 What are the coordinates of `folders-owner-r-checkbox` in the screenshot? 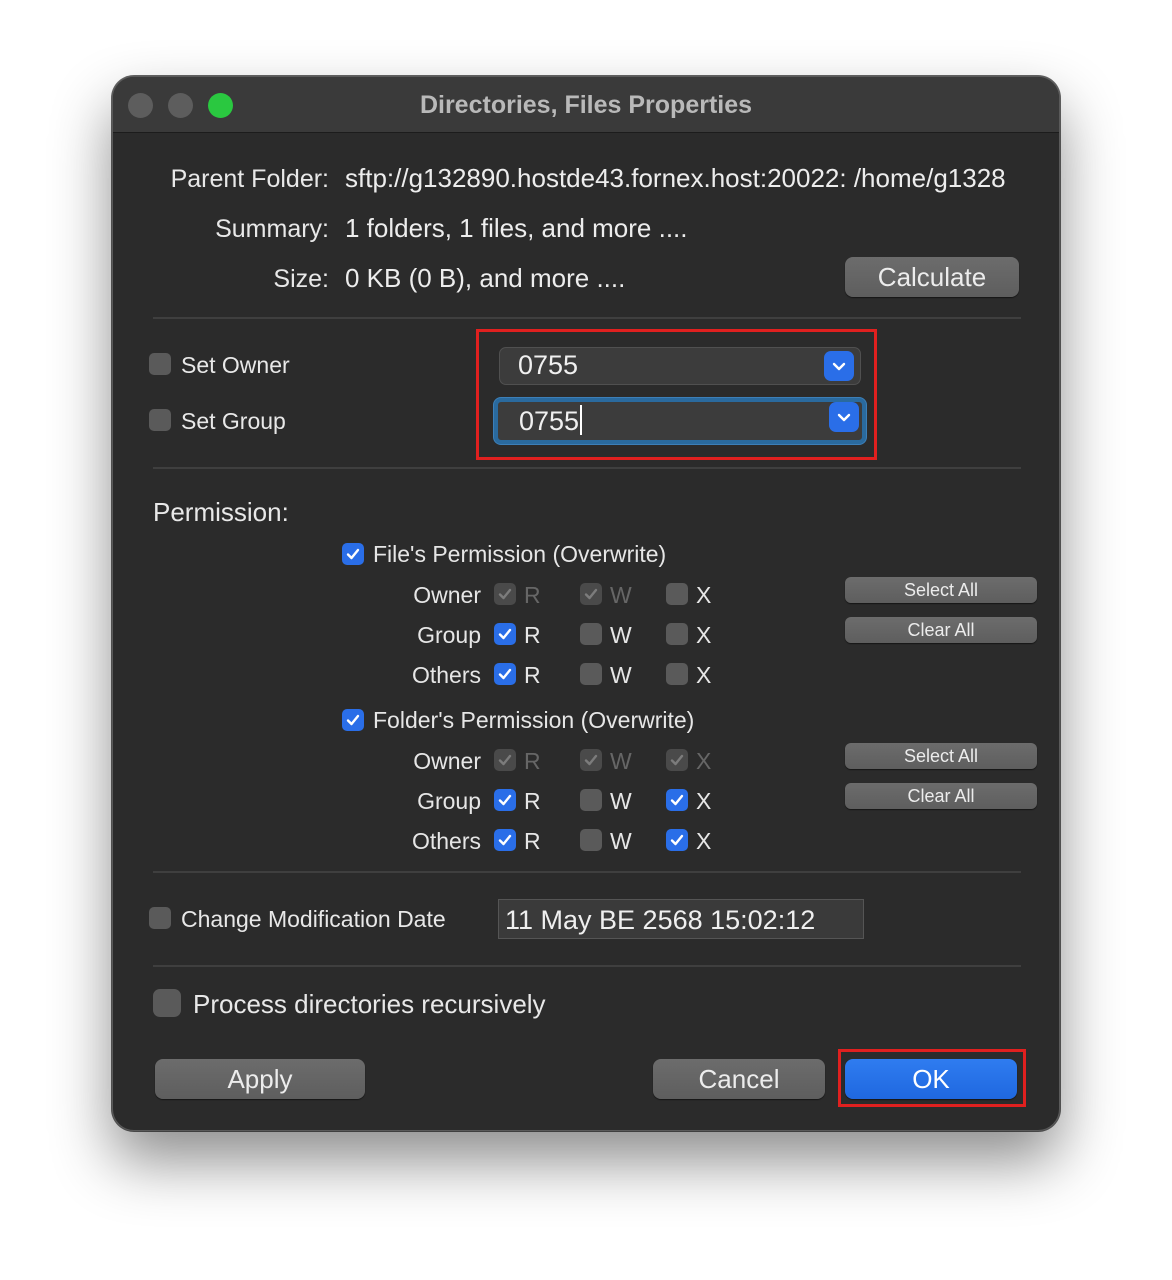 It's located at (505, 760).